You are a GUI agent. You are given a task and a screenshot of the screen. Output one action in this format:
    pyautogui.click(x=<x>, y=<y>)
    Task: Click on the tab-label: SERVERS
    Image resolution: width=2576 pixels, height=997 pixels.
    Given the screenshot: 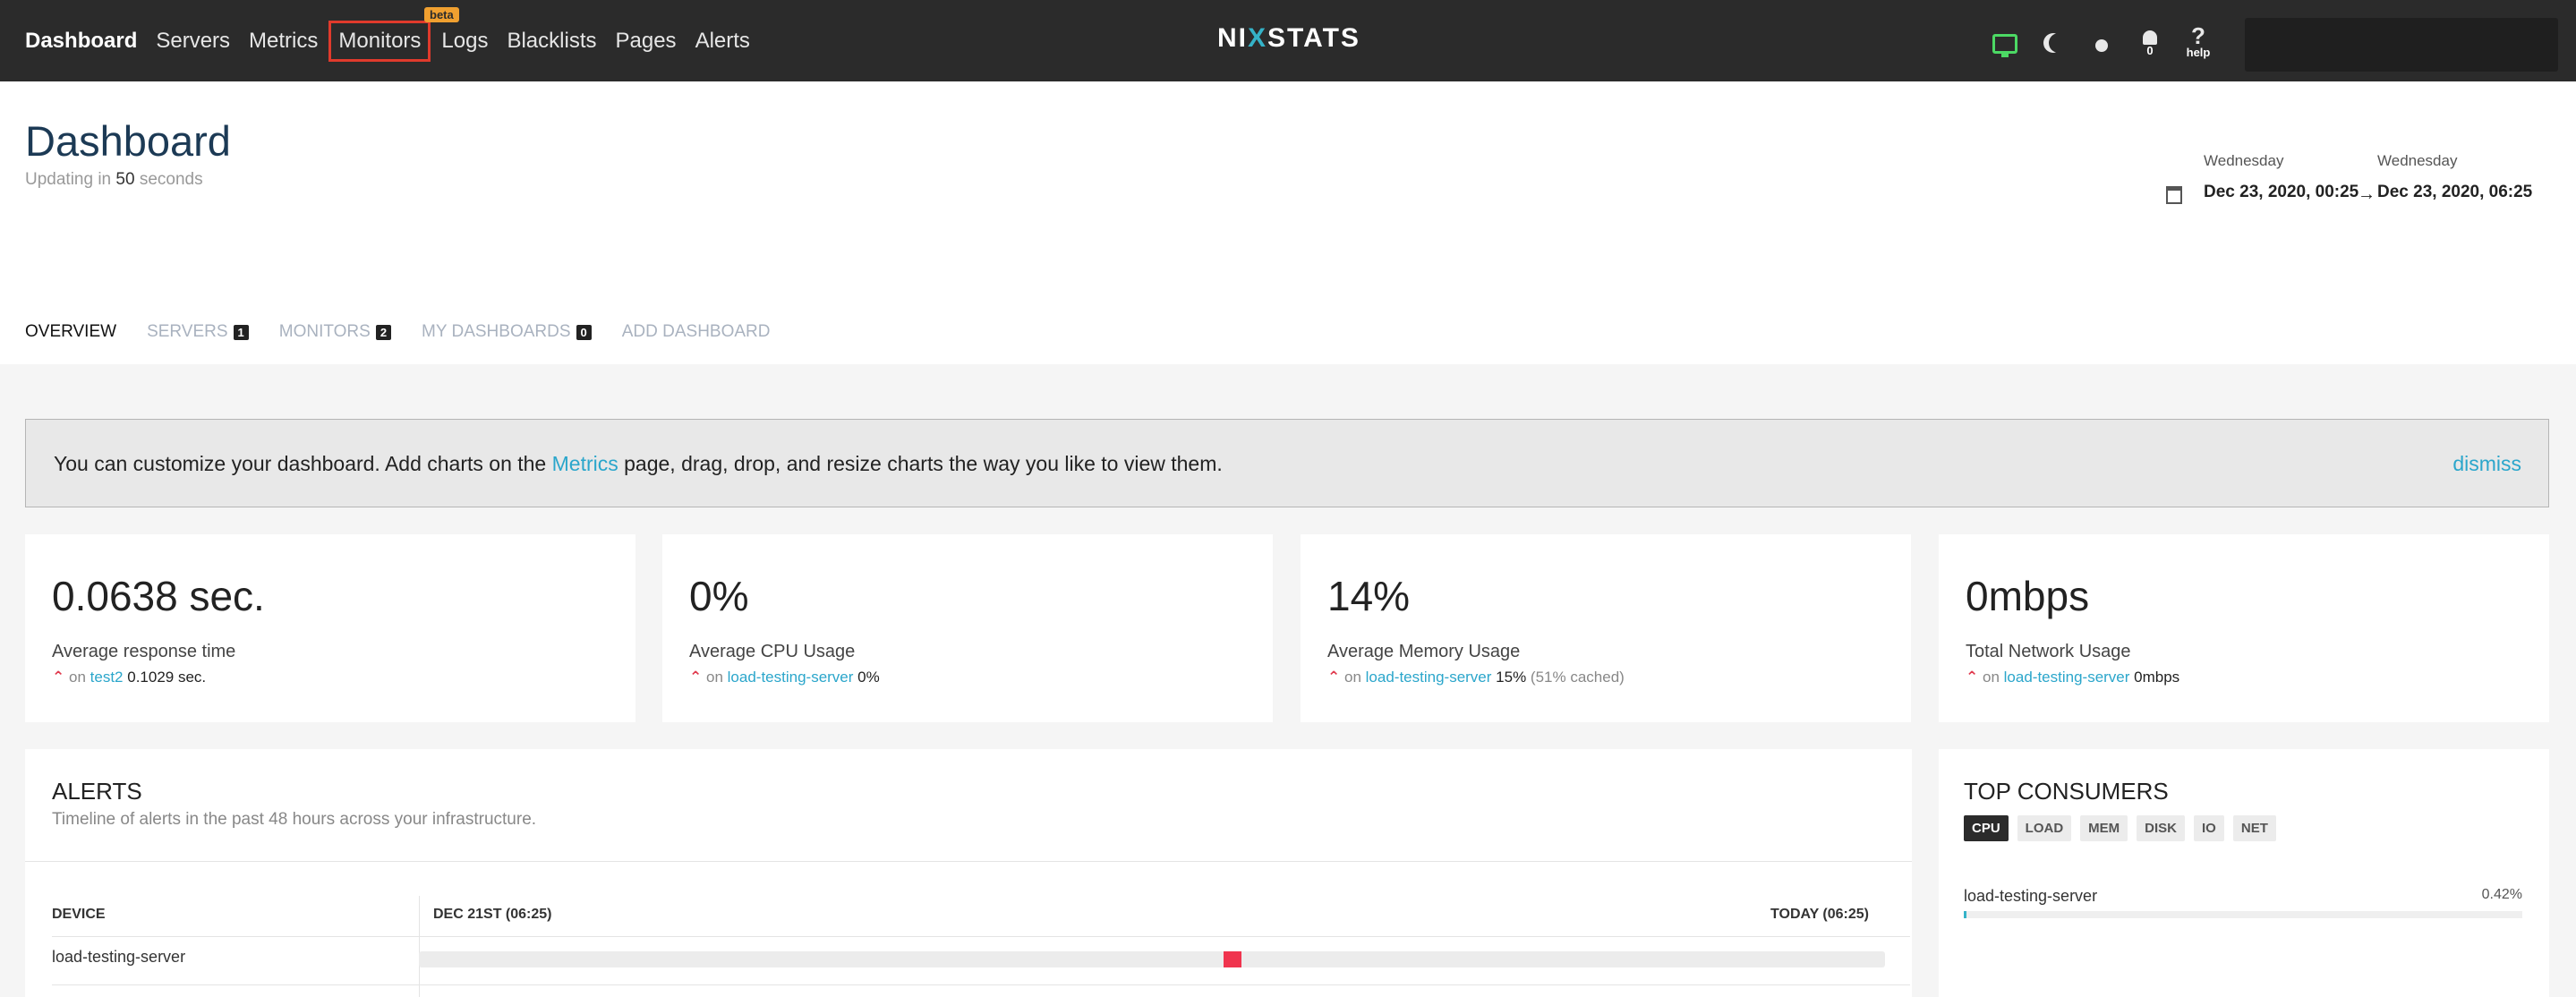 What is the action you would take?
    pyautogui.click(x=187, y=331)
    